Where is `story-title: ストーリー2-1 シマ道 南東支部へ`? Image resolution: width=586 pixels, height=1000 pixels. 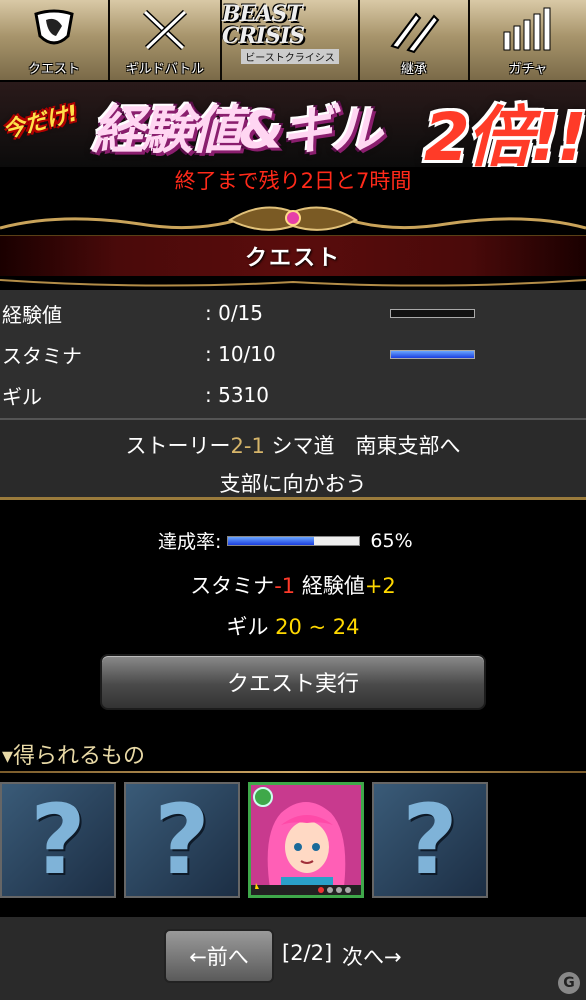 story-title: ストーリー2-1 シマ道 南東支部へ is located at coordinates (293, 445).